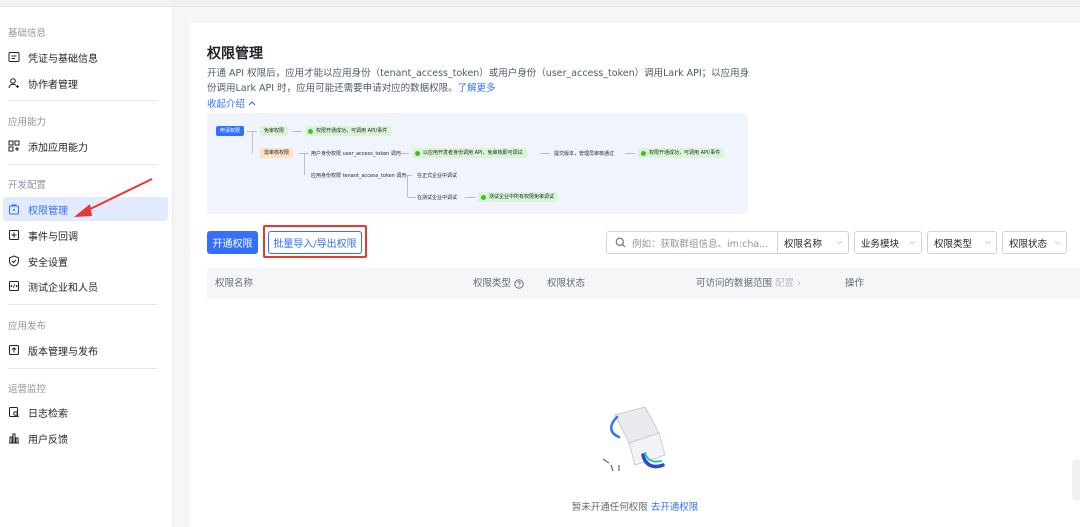 Image resolution: width=1080 pixels, height=527 pixels. Describe the element at coordinates (53, 237) in the screenshot. I see `sidebar-item-label: 事件与回调` at that location.